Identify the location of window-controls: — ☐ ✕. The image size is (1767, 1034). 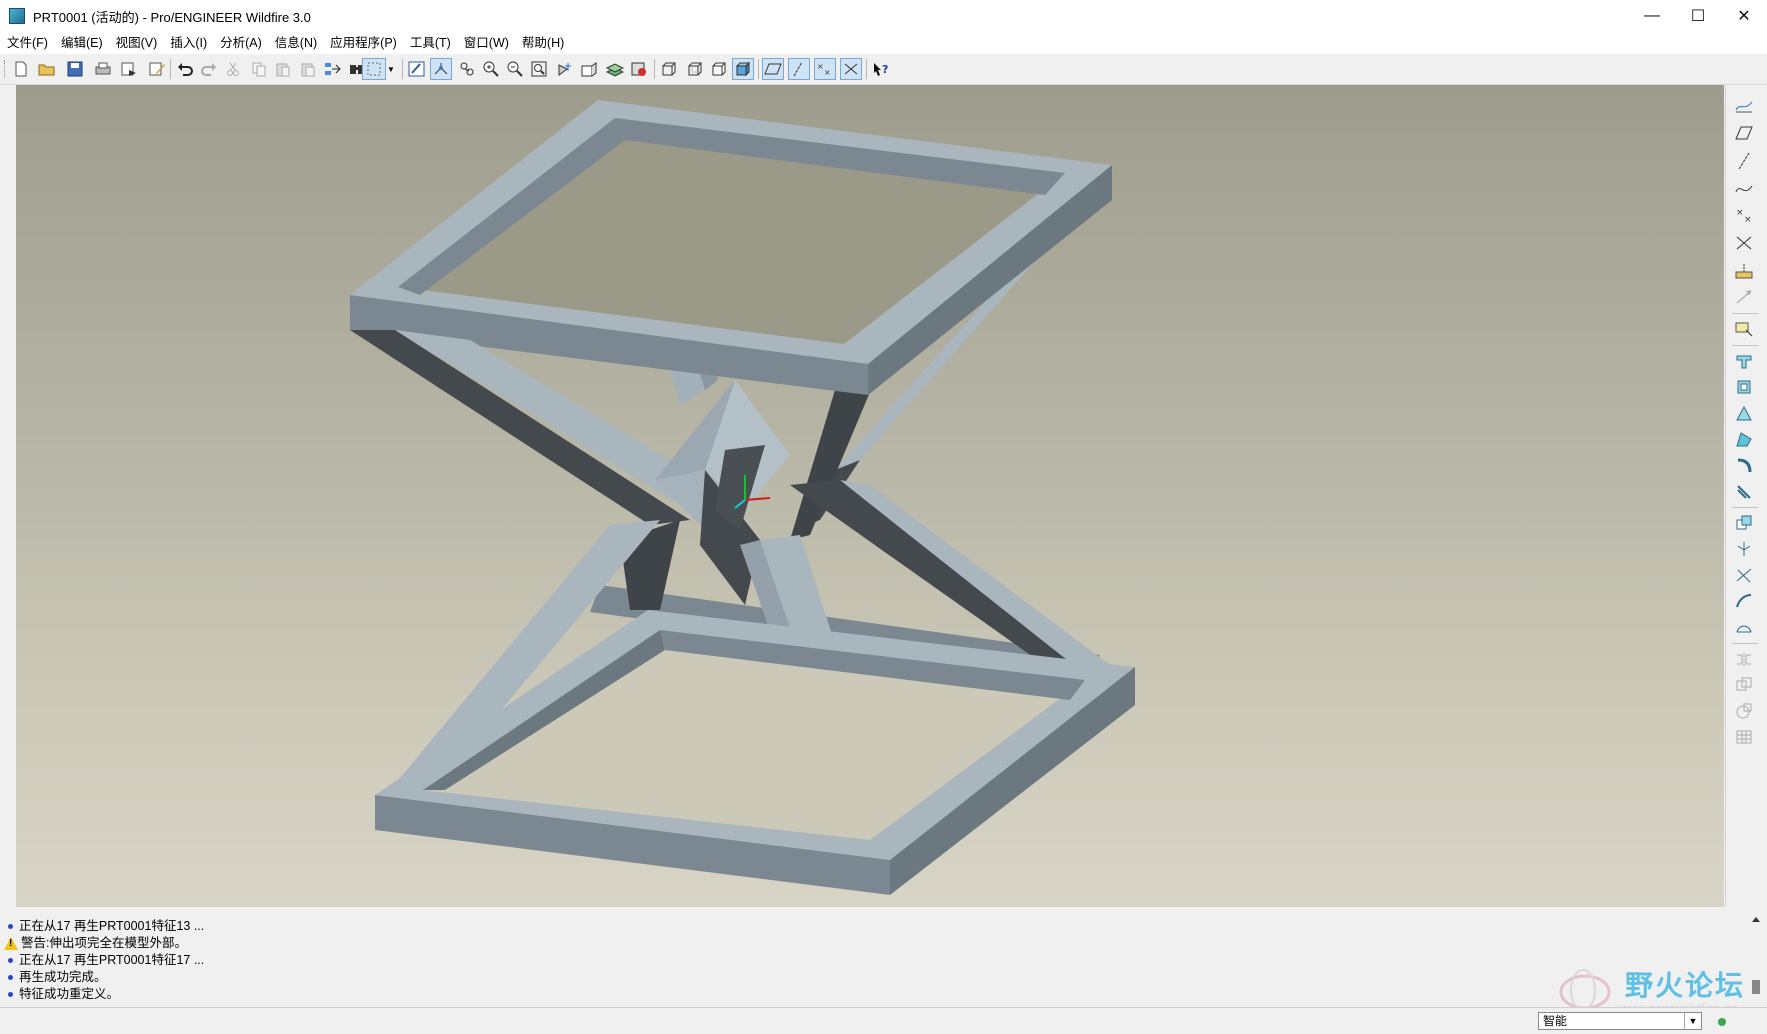
(1698, 16).